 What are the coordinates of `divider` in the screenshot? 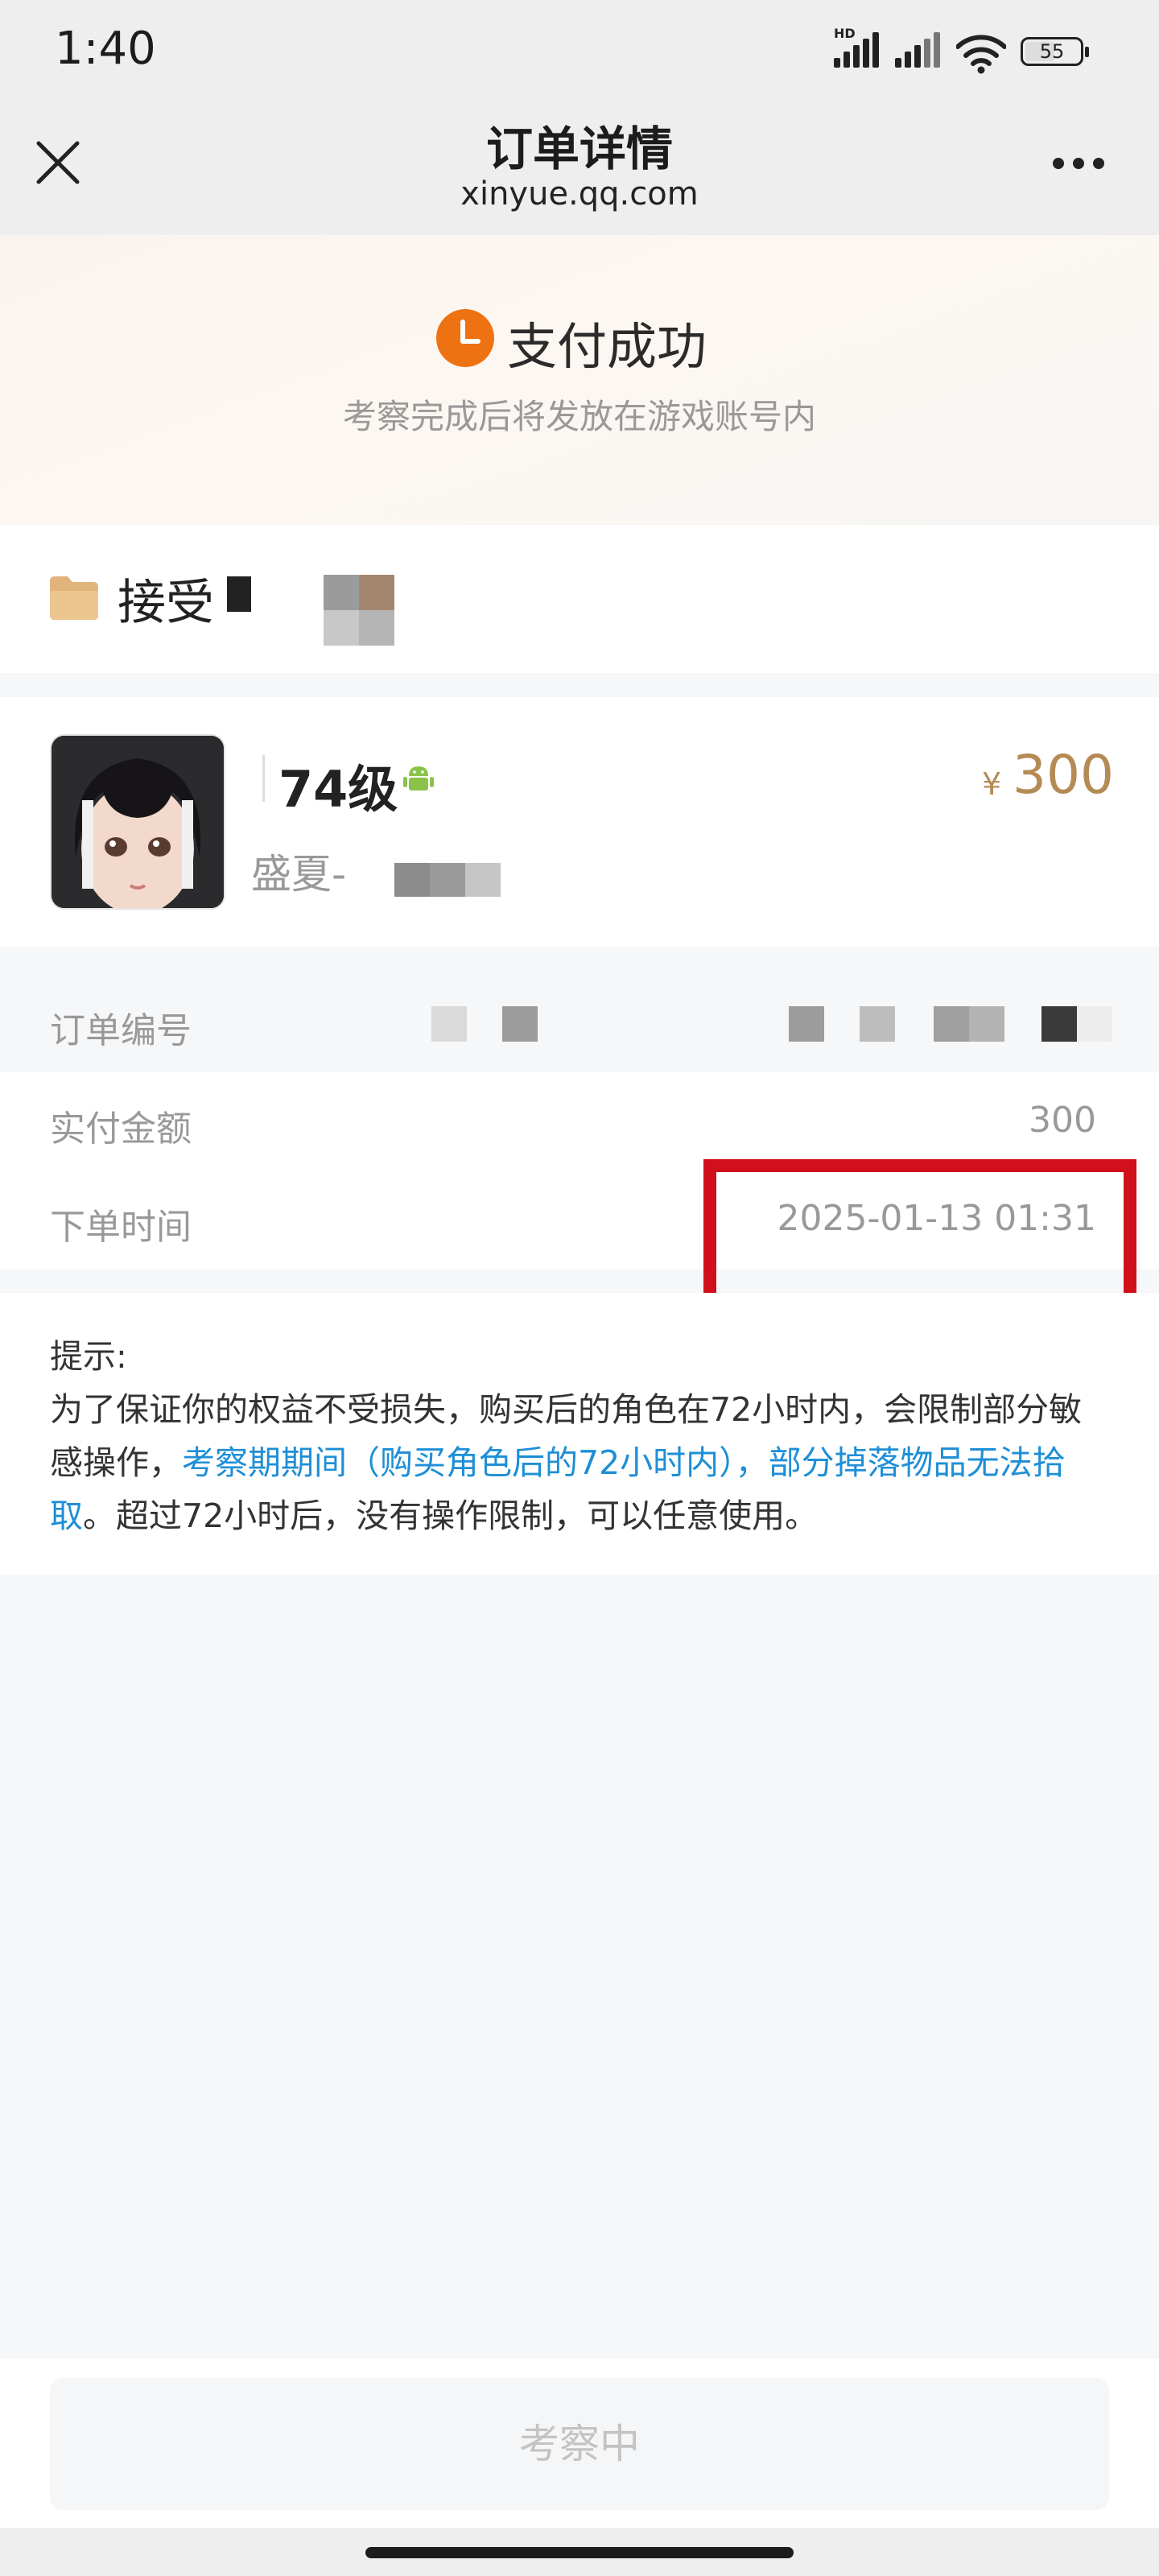 It's located at (263, 778).